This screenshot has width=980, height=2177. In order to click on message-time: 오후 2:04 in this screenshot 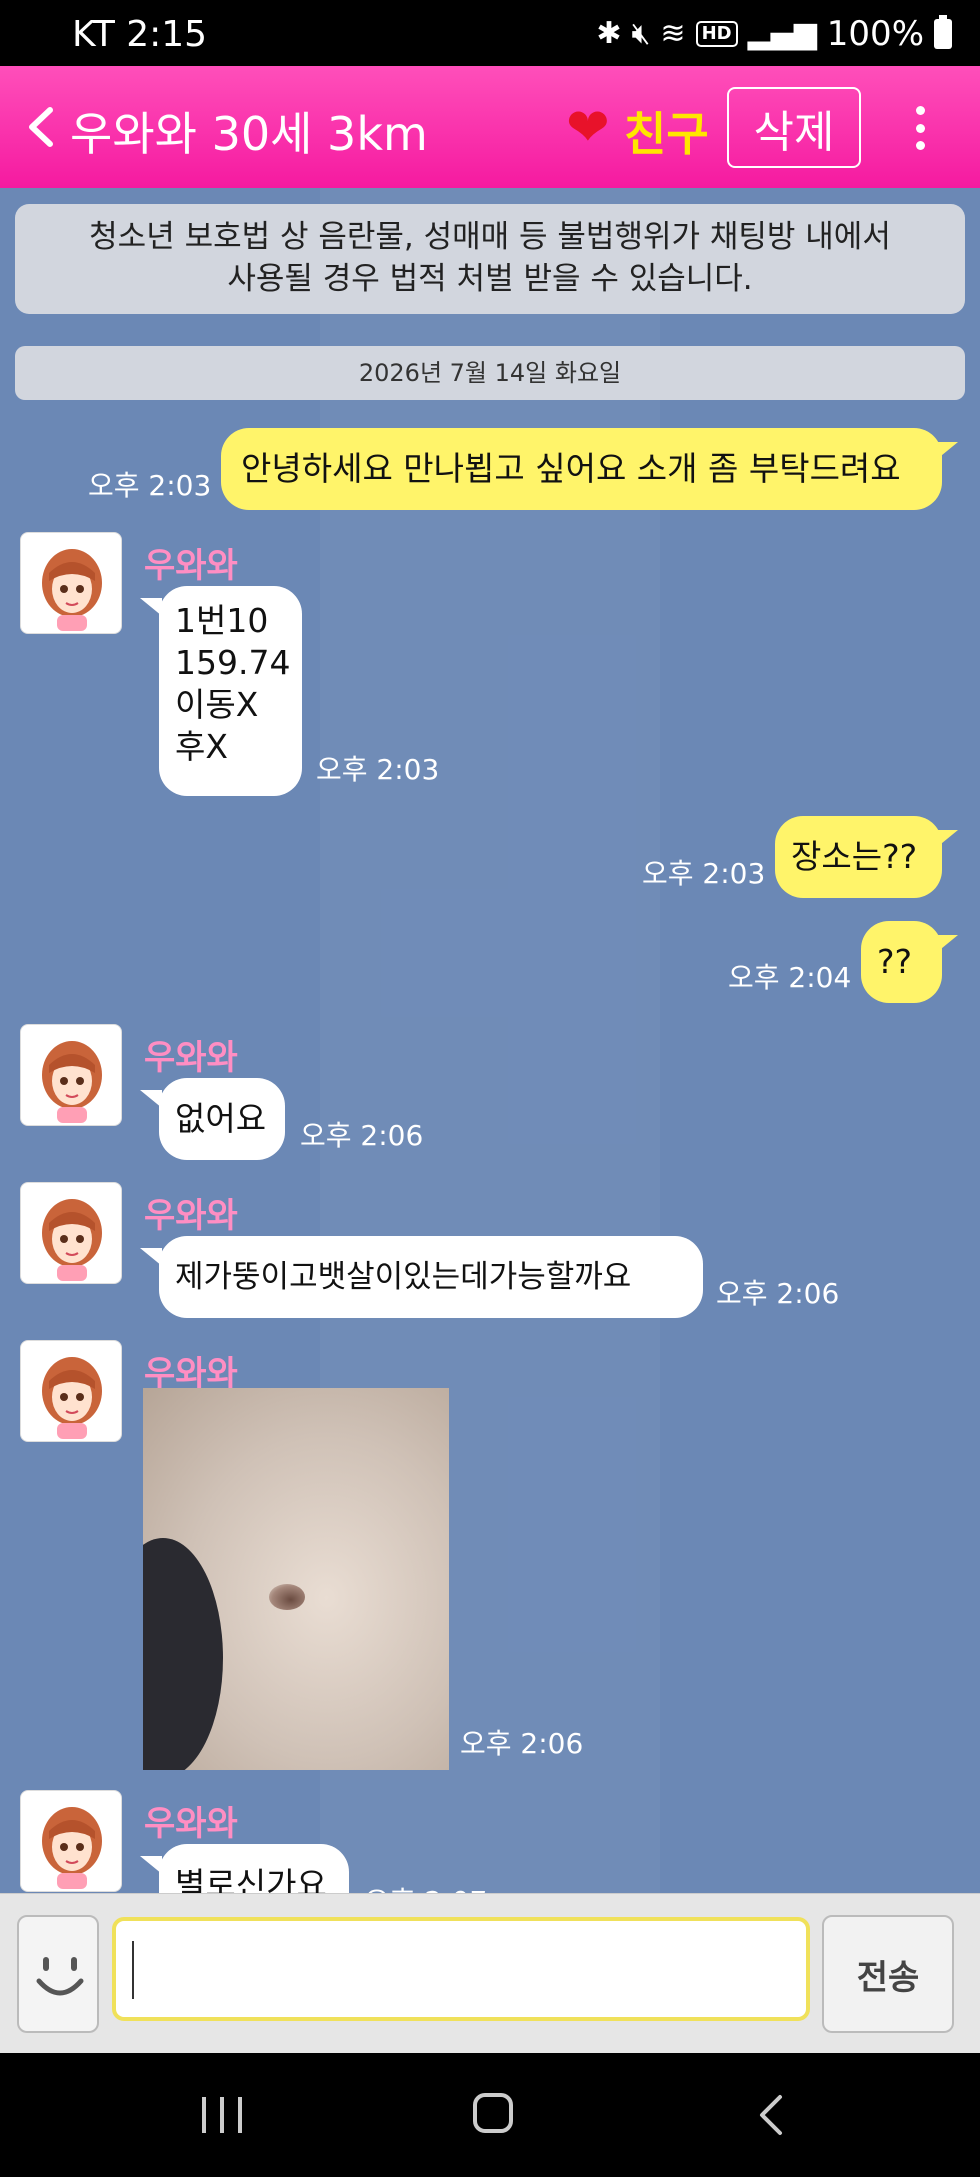, I will do `click(790, 977)`.